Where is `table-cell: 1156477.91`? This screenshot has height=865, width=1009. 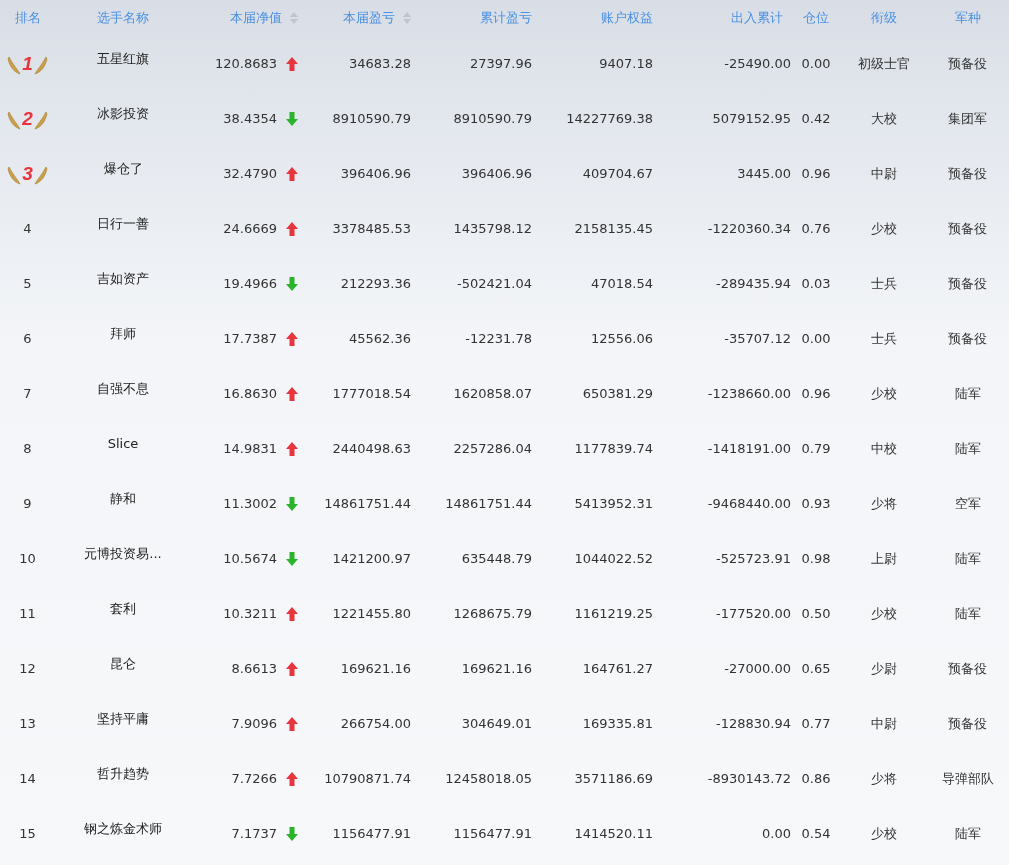
table-cell: 1156477.91 is located at coordinates (371, 833).